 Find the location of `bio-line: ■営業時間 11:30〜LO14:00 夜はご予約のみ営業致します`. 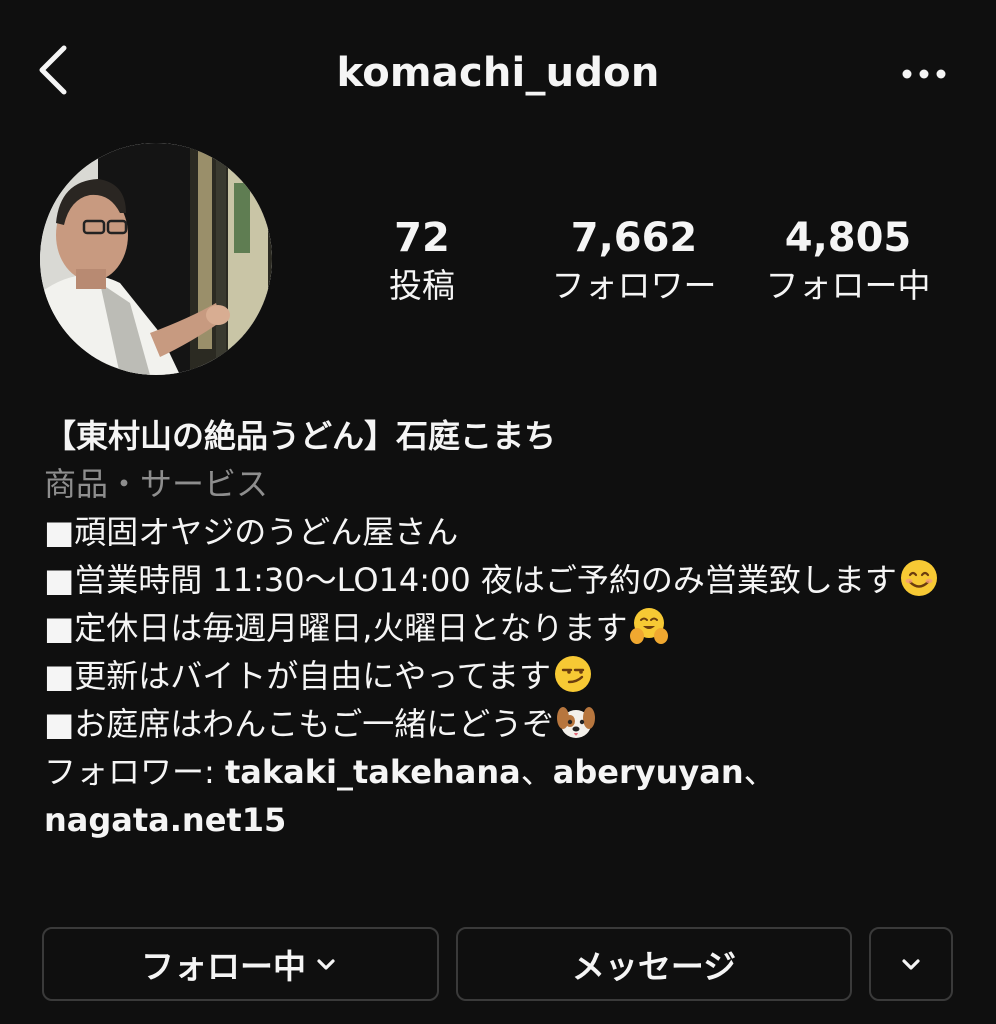

bio-line: ■営業時間 11:30〜LO14:00 夜はご予約のみ営業致します is located at coordinates (494, 580).